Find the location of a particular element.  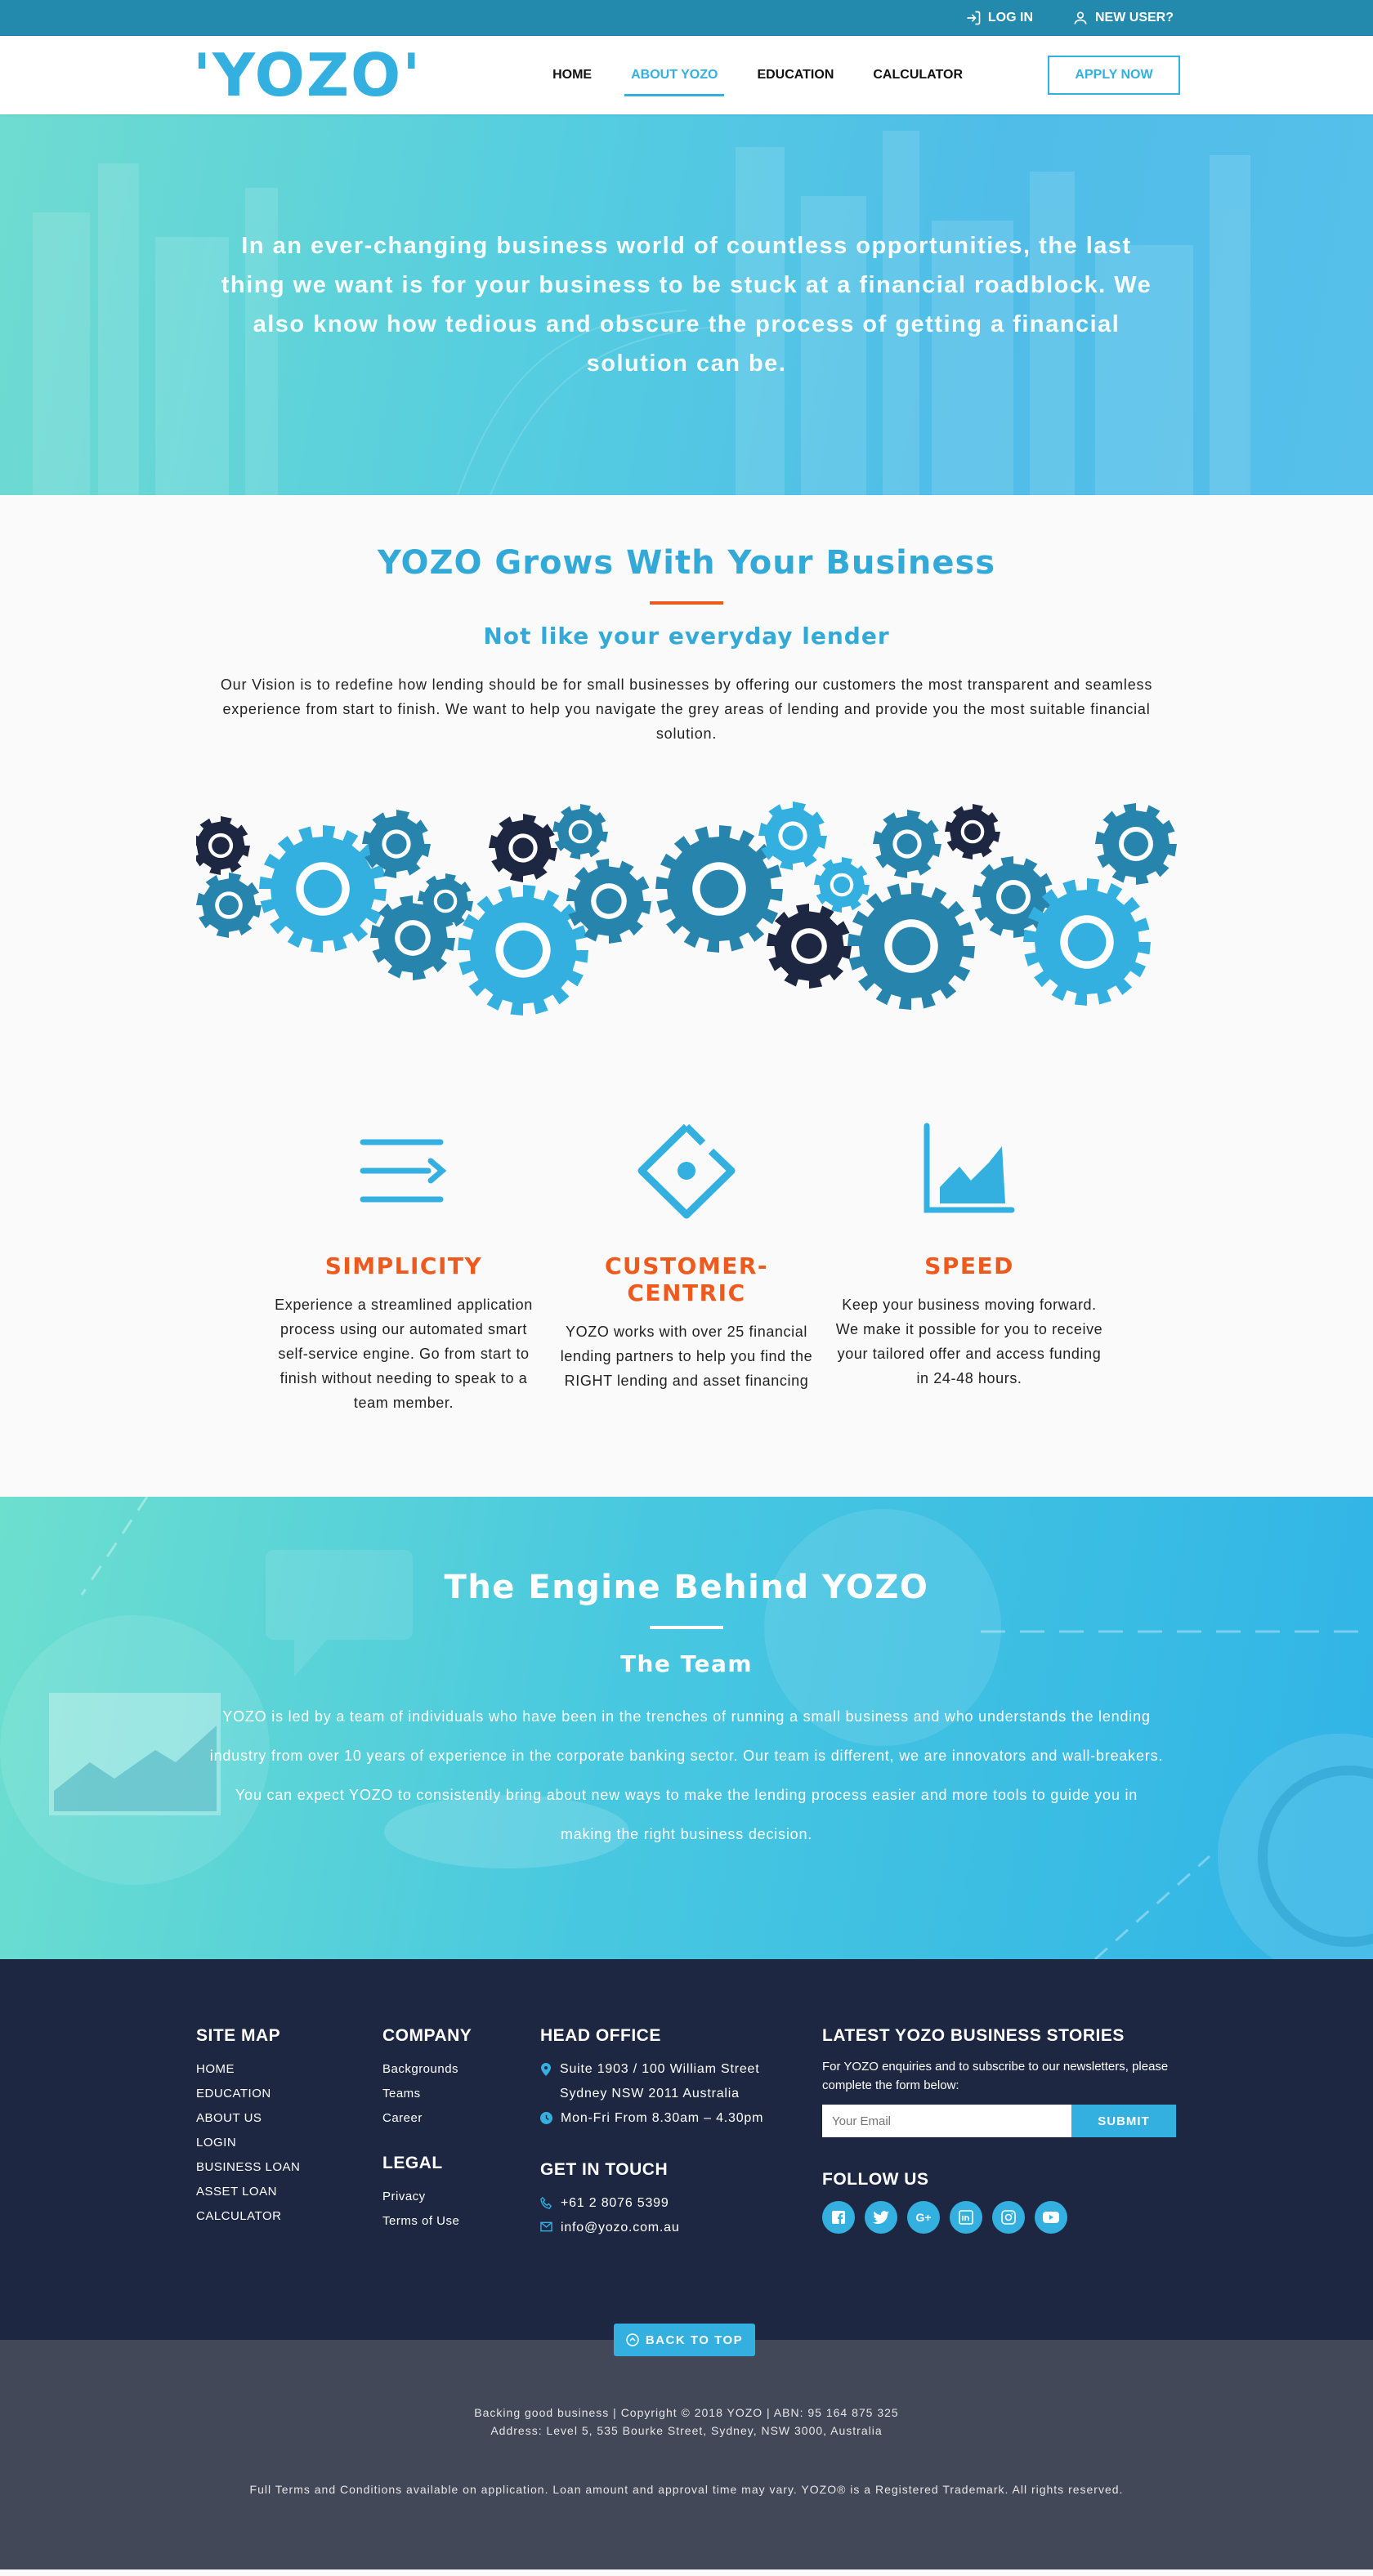

head-office-title: HEAD OFFICE is located at coordinates (600, 2036).